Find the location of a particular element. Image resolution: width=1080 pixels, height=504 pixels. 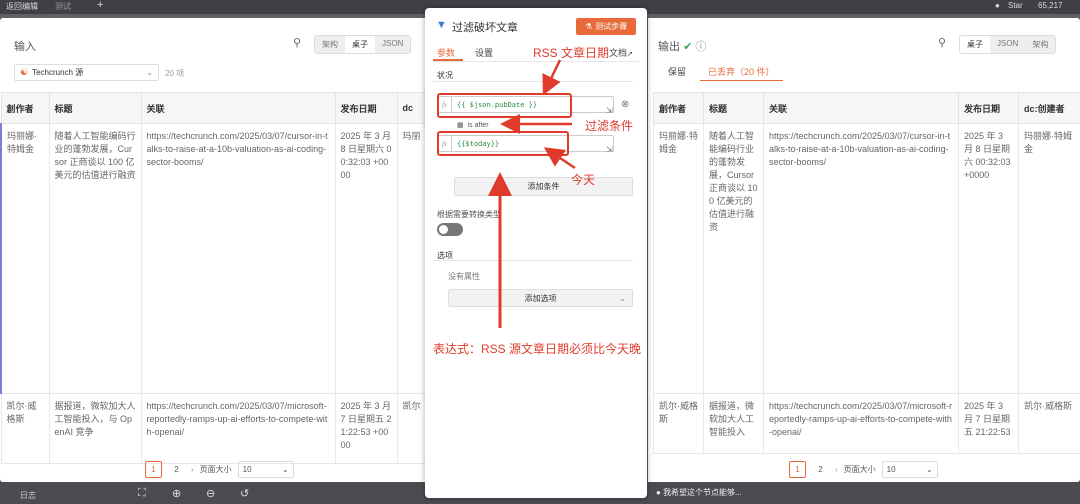

cell-date: 2025 年 3 月 7 日星期五 21:22:53 is located at coordinates (988, 423).